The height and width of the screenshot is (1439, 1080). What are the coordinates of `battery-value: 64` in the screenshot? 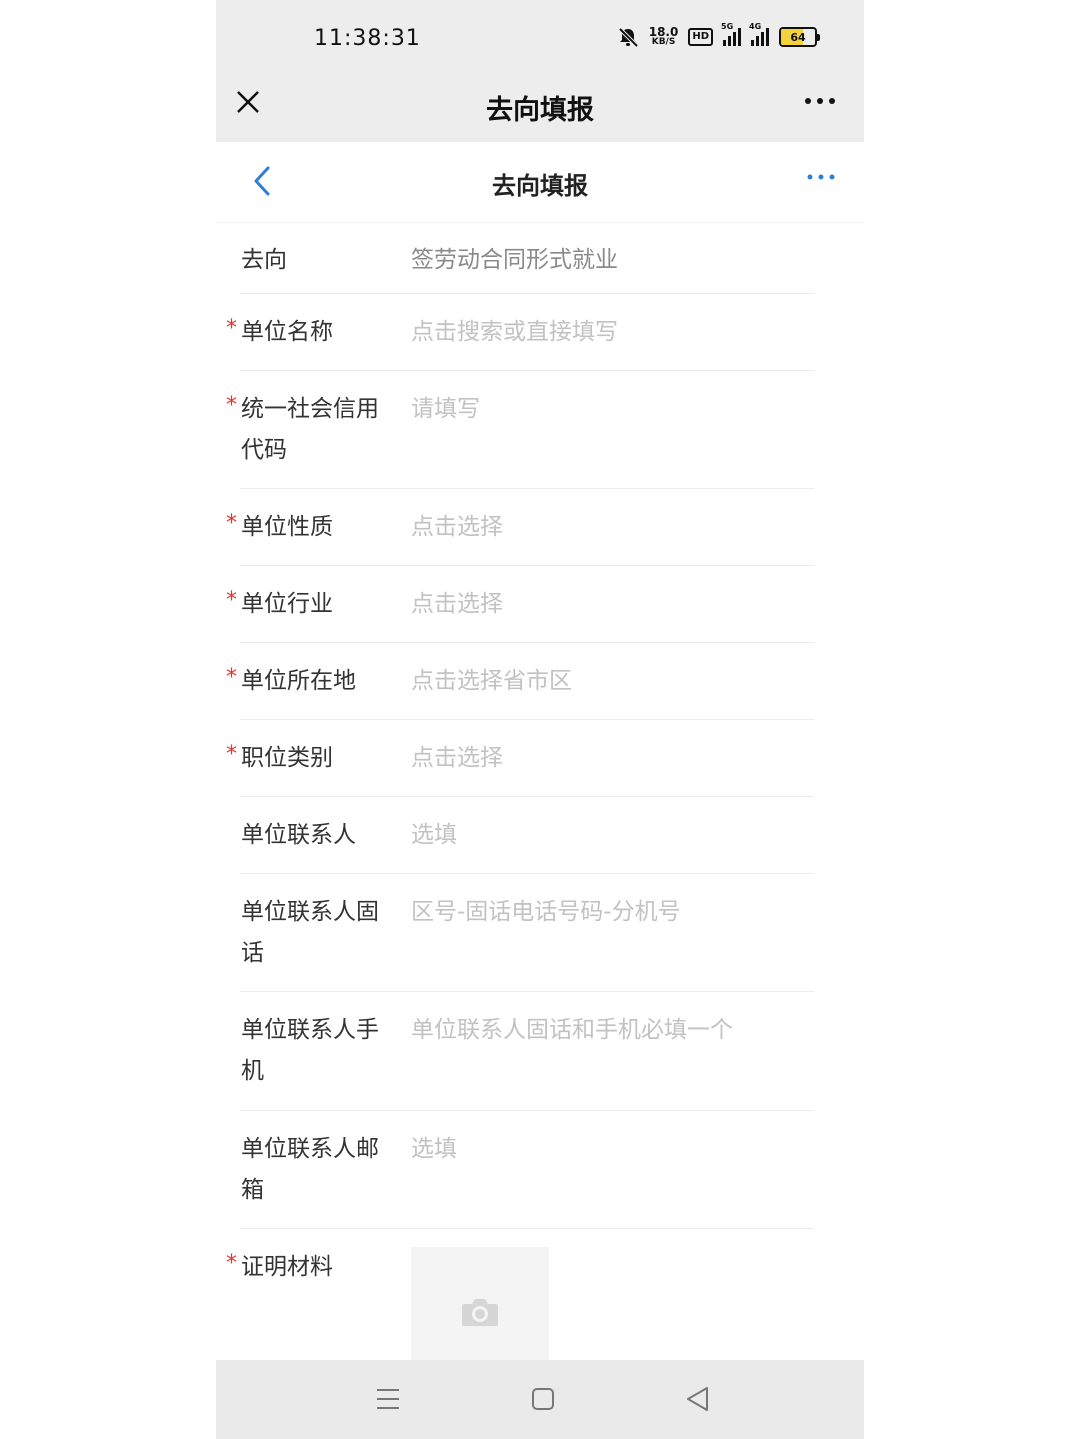 It's located at (798, 37).